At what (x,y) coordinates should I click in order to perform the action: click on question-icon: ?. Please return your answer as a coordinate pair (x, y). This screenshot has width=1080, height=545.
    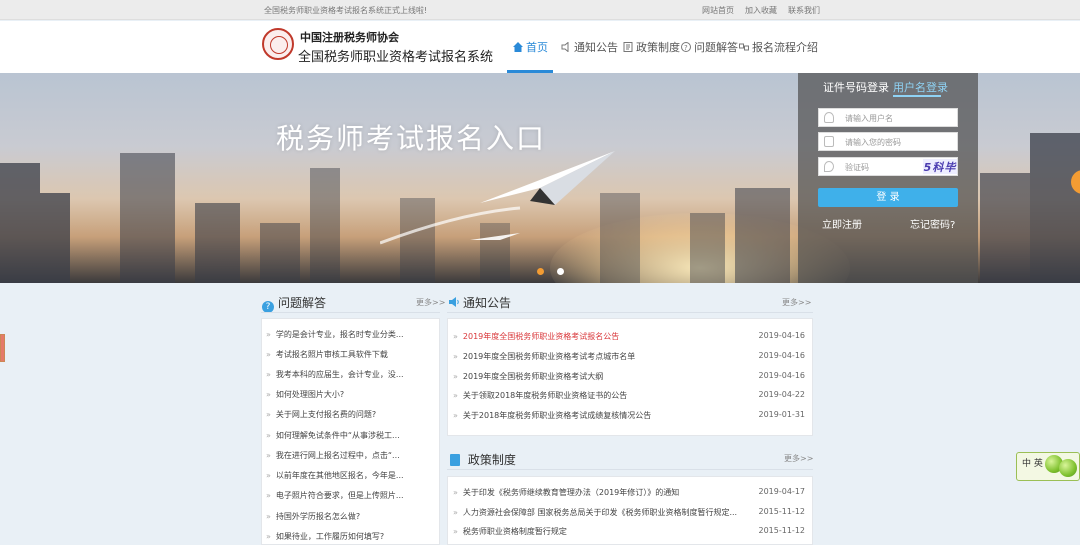
    Looking at the image, I should click on (686, 47).